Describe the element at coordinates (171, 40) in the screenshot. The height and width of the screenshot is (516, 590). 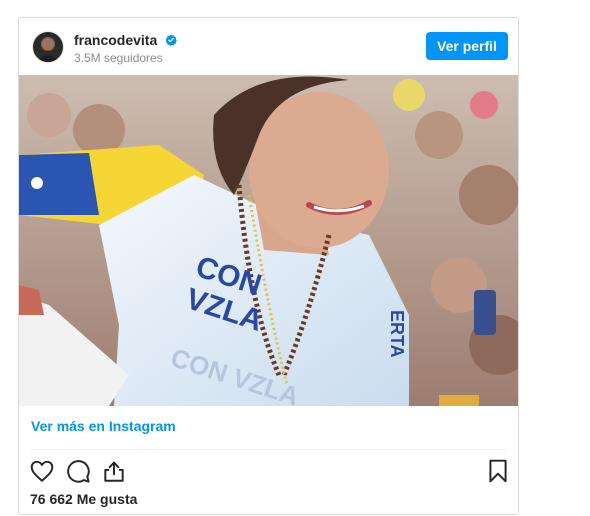
I see `verified-badge-icon` at that location.